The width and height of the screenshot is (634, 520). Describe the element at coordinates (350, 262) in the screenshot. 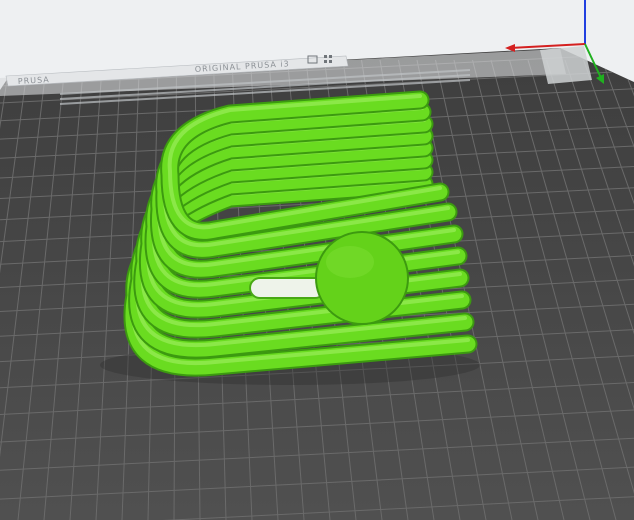

I see `disc-highlight` at that location.